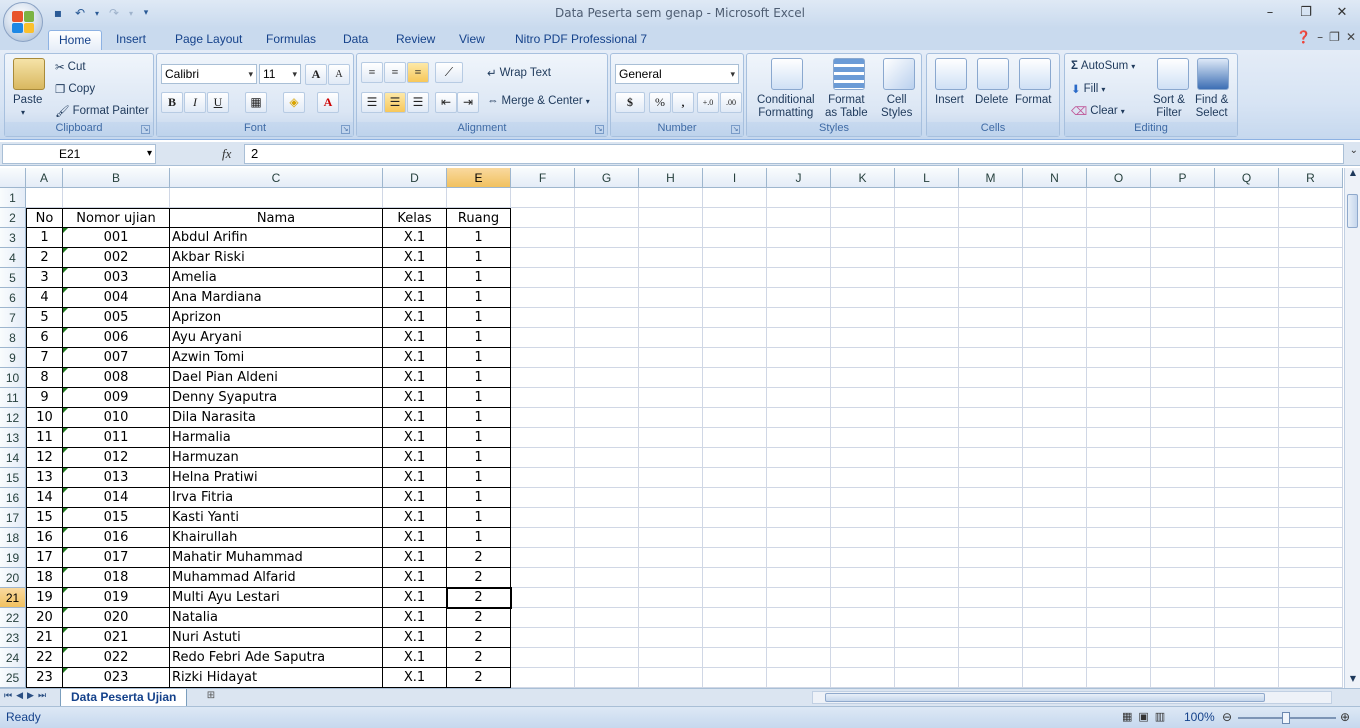 The width and height of the screenshot is (1360, 728). I want to click on row-header: 18, so click(13, 538).